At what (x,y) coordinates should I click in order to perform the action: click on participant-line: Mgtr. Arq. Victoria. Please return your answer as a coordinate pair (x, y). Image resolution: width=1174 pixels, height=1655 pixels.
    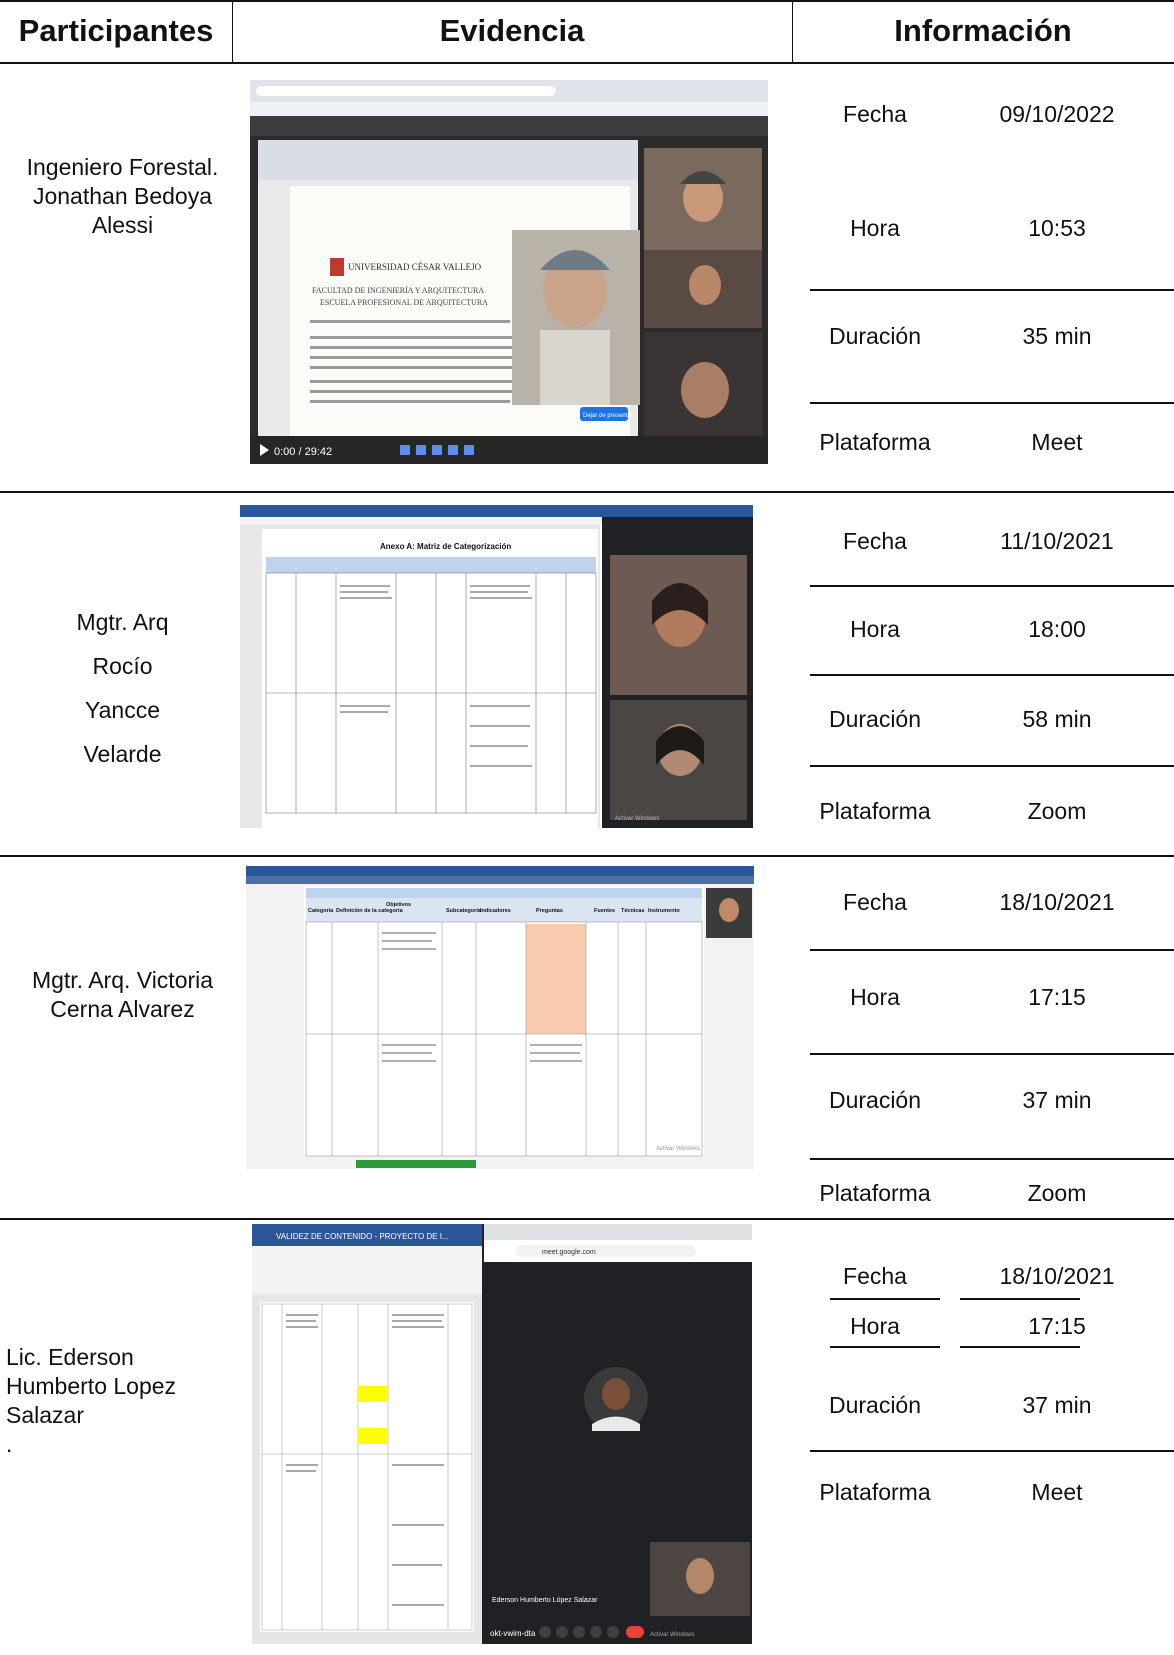
    Looking at the image, I should click on (122, 980).